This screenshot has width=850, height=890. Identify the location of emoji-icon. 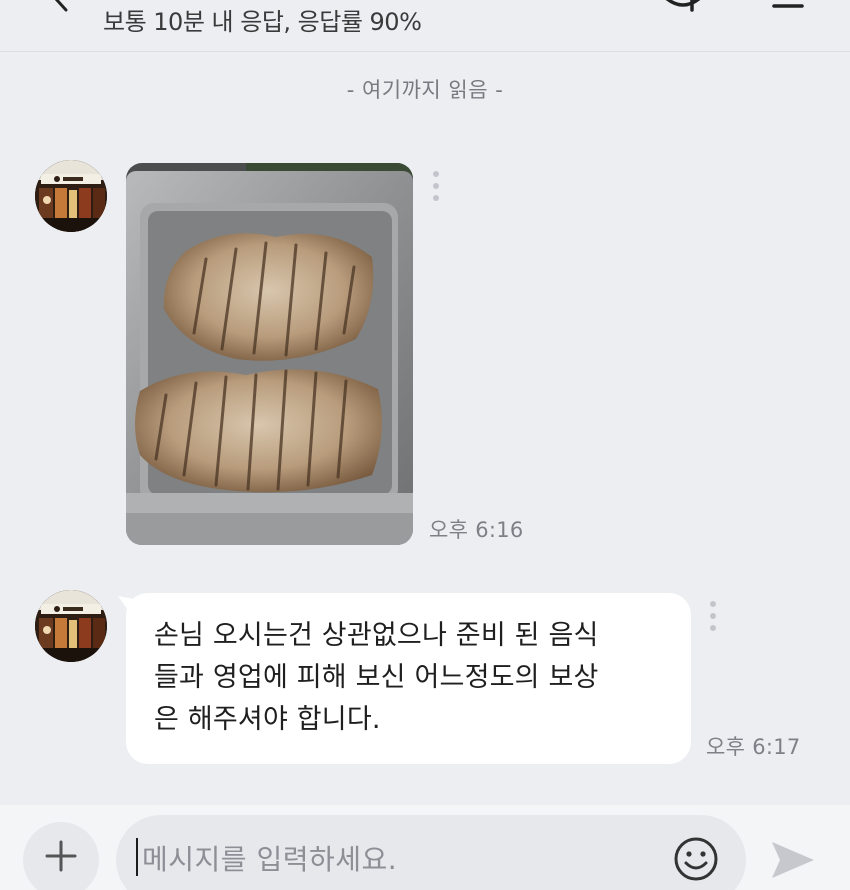
(696, 859).